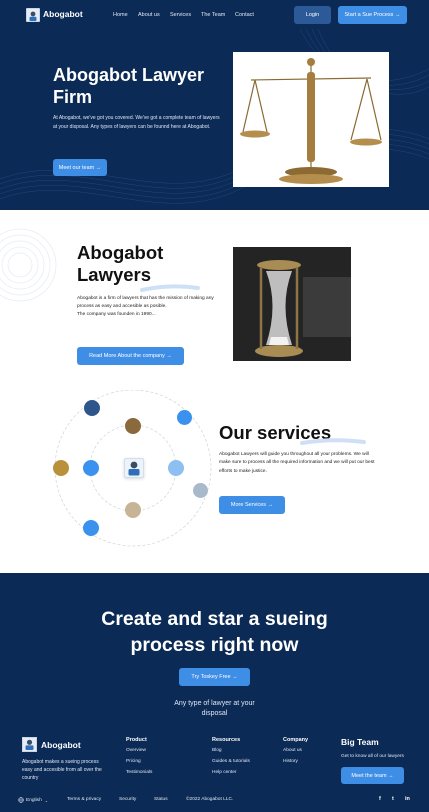 The width and height of the screenshot is (429, 812). What do you see at coordinates (180, 15) in the screenshot?
I see `nav-services: Services` at bounding box center [180, 15].